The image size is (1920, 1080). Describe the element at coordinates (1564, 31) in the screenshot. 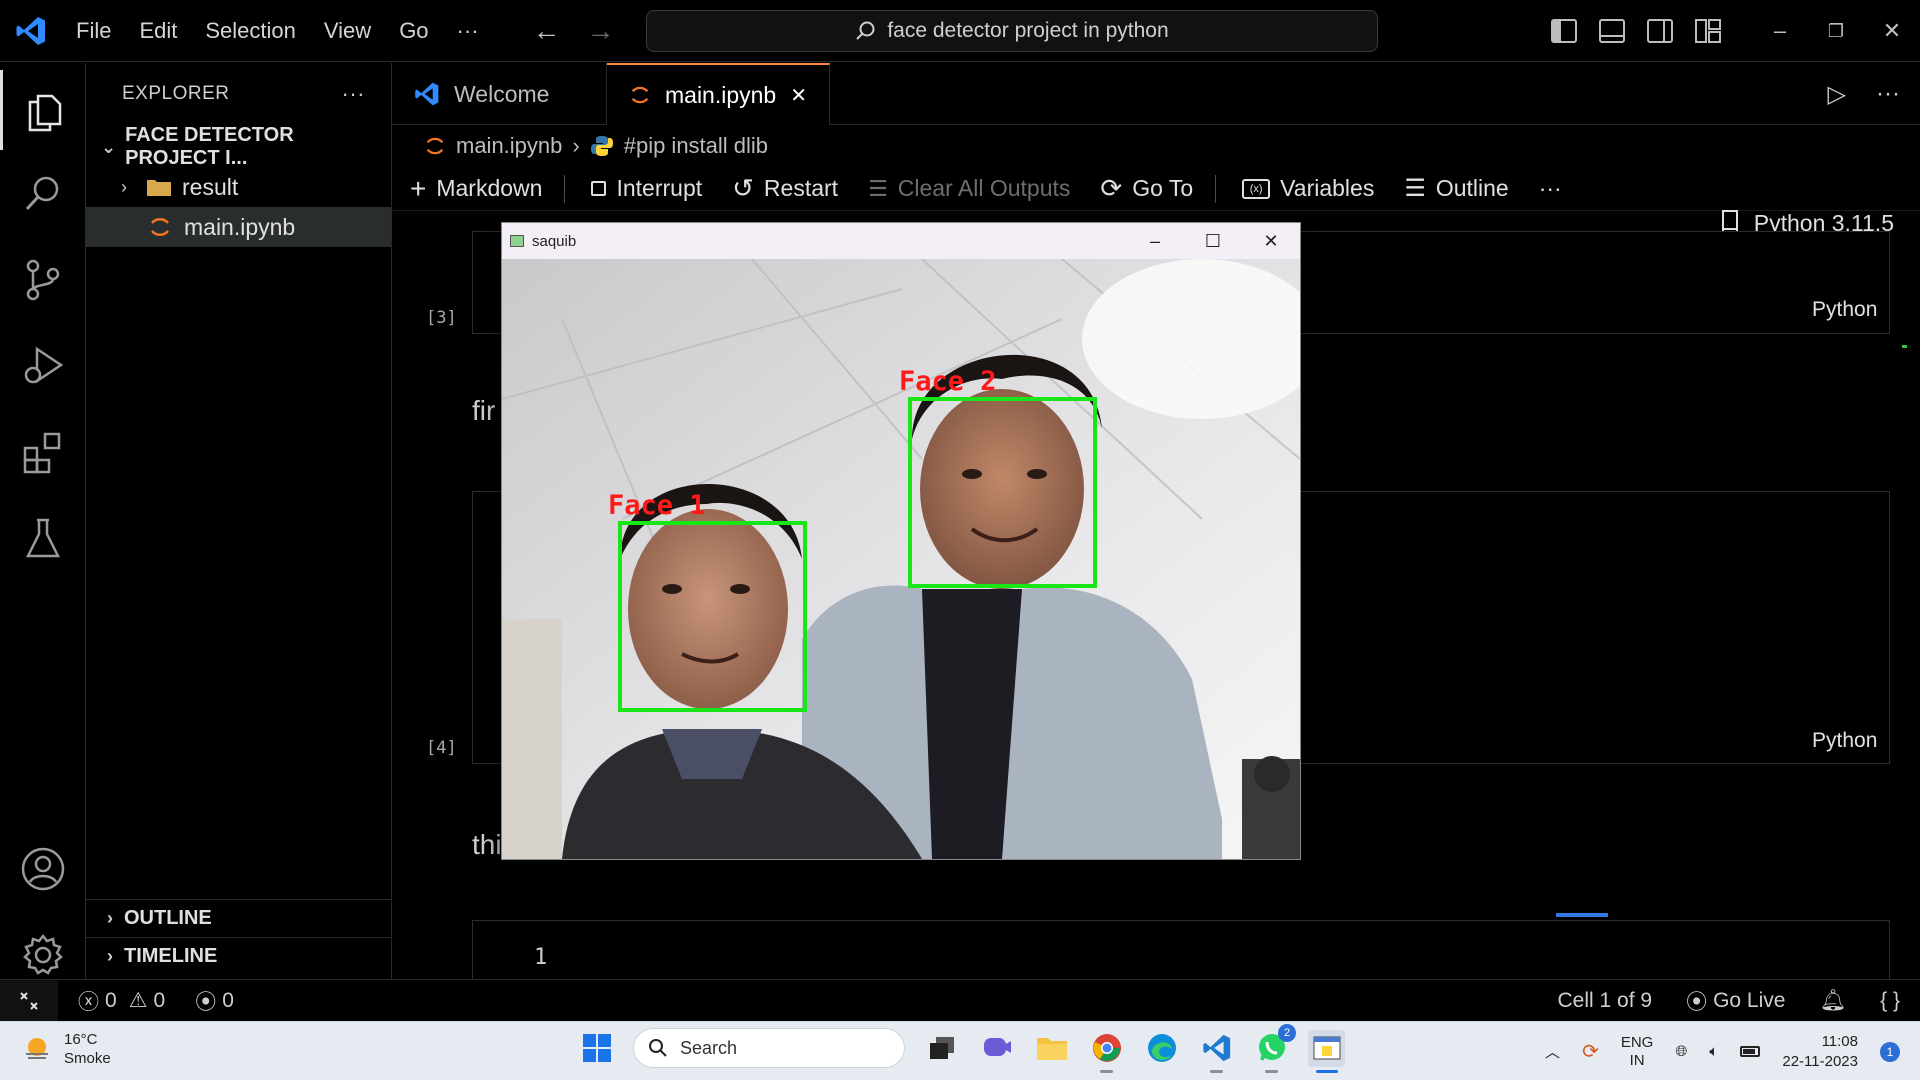

I see `toggle-primary-sidebar-icon` at that location.